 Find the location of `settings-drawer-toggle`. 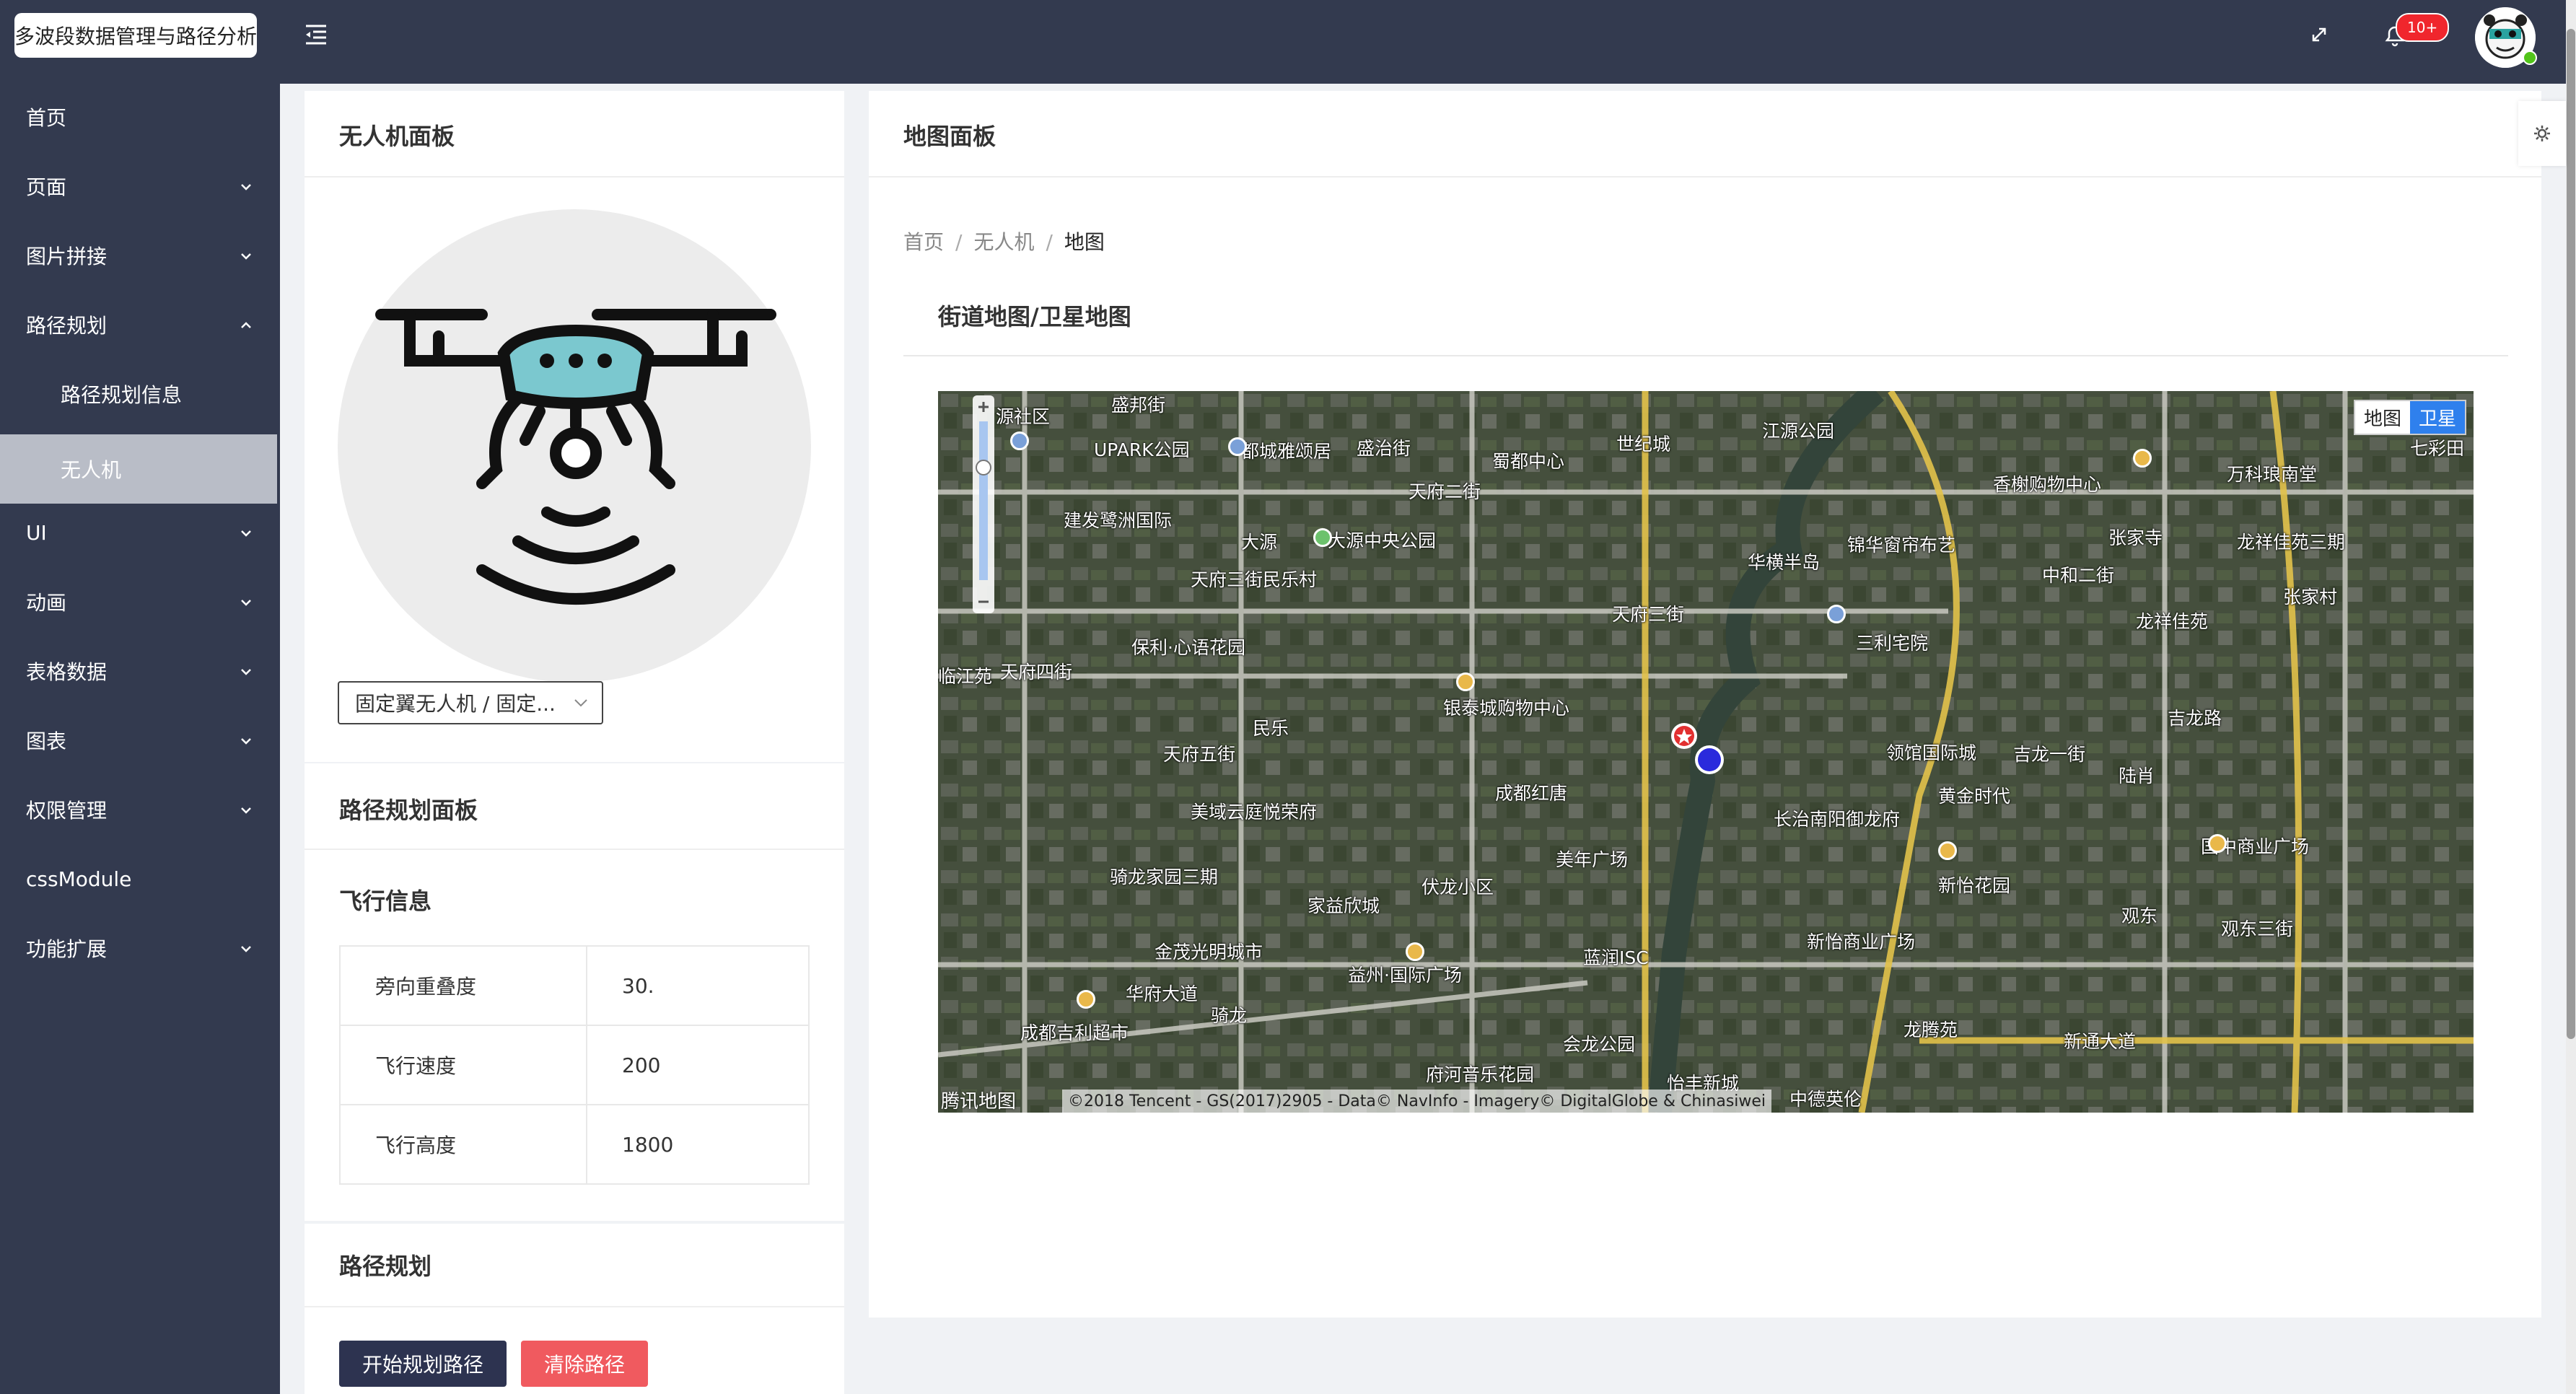

settings-drawer-toggle is located at coordinates (2542, 134).